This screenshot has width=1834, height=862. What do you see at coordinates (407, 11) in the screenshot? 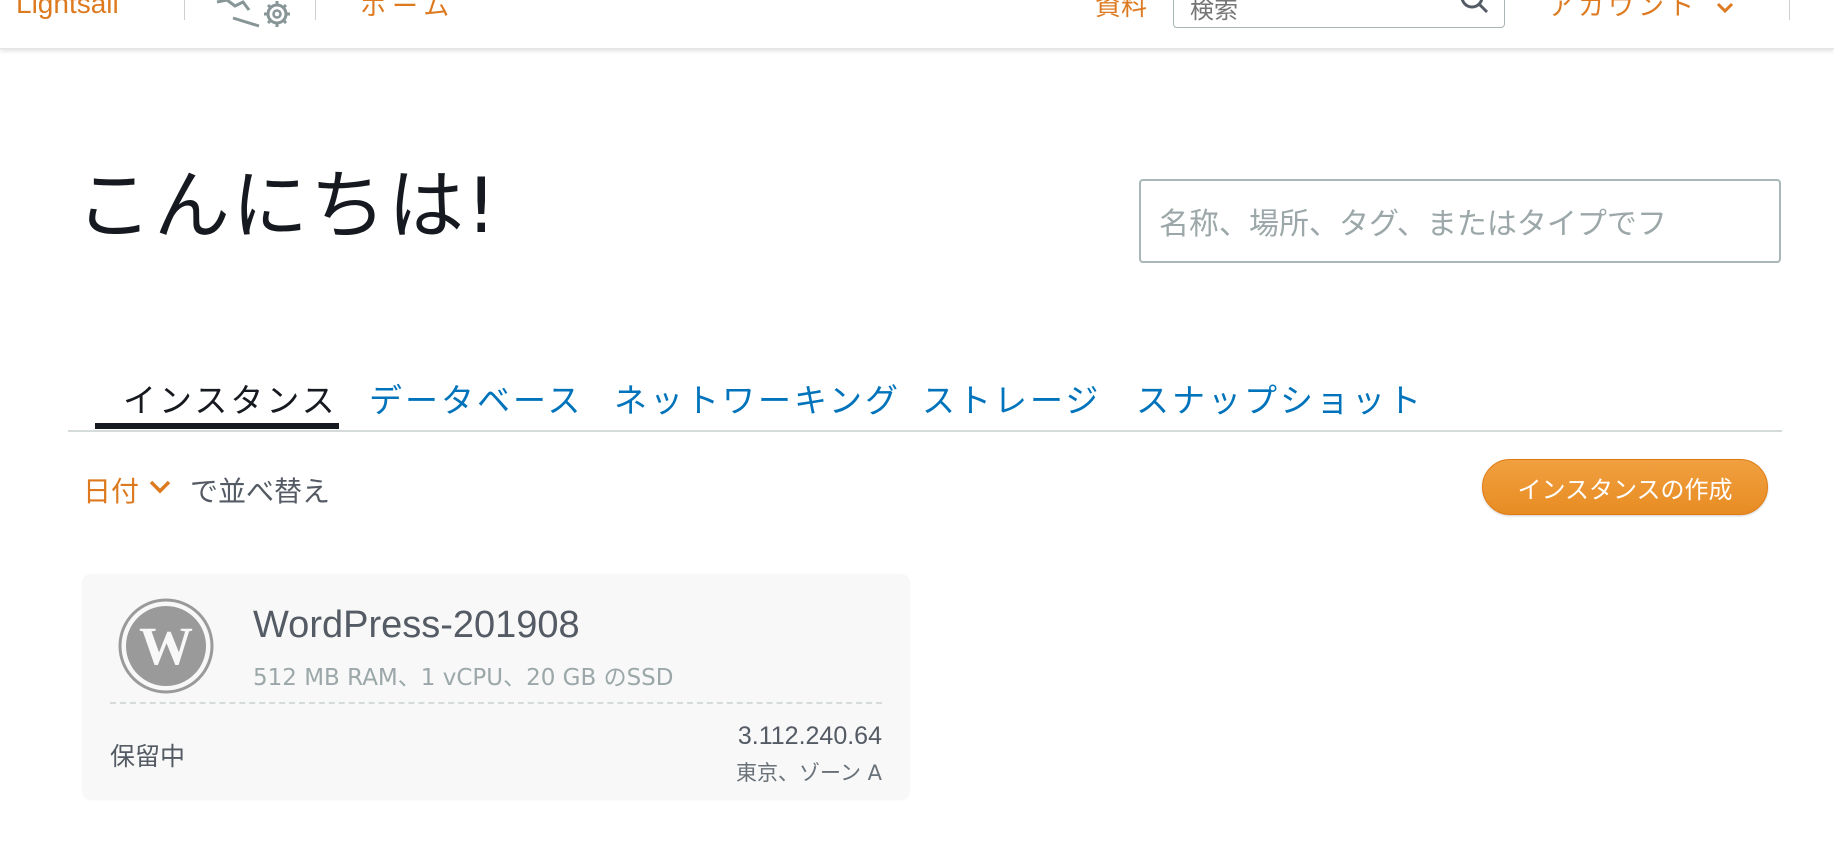
I see `nav-home-link: ホーム` at bounding box center [407, 11].